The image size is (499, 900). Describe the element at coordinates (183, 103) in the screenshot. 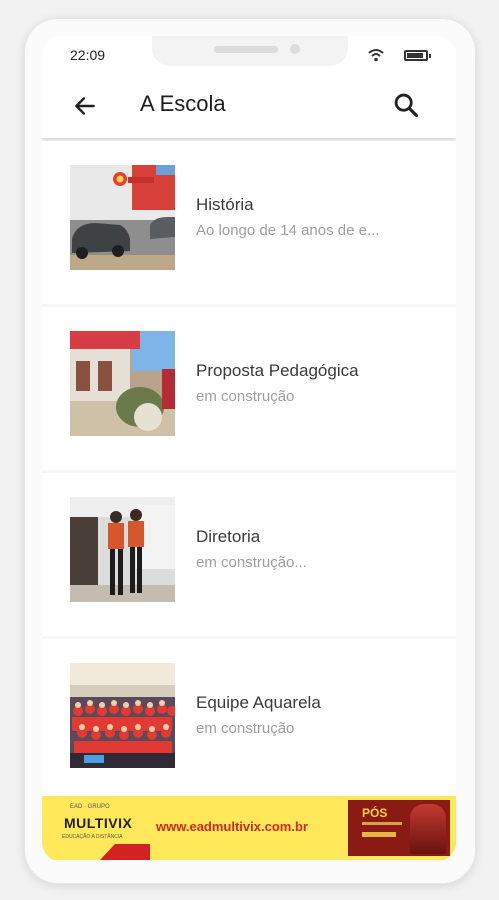

I see `page-title: A Escola` at that location.